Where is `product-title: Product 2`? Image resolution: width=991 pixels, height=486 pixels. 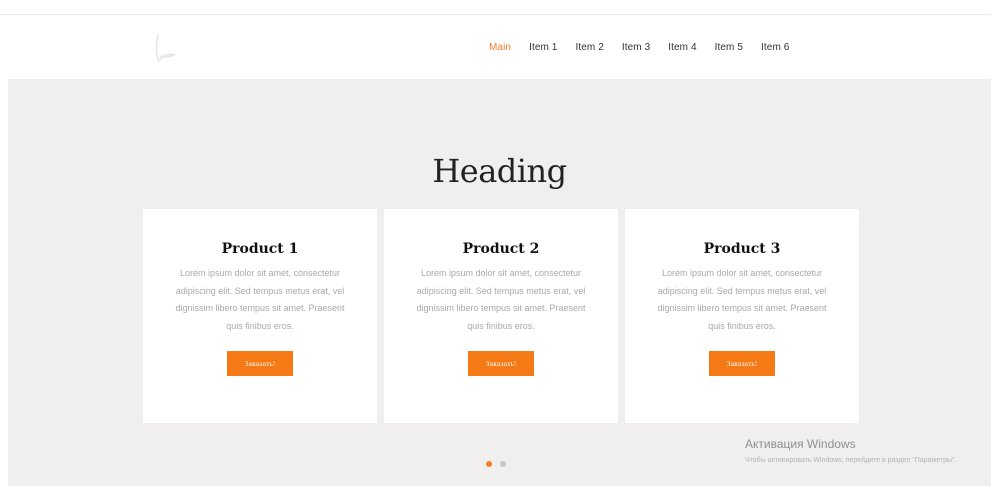 product-title: Product 2 is located at coordinates (501, 249).